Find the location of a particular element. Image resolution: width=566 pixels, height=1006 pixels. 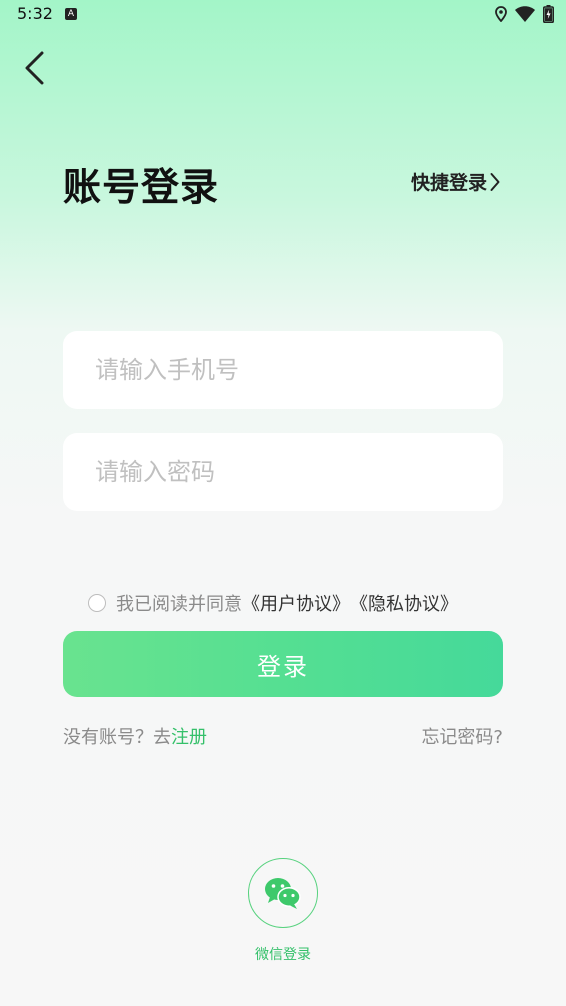

register-row: 没有账号？去注册 is located at coordinates (135, 736).